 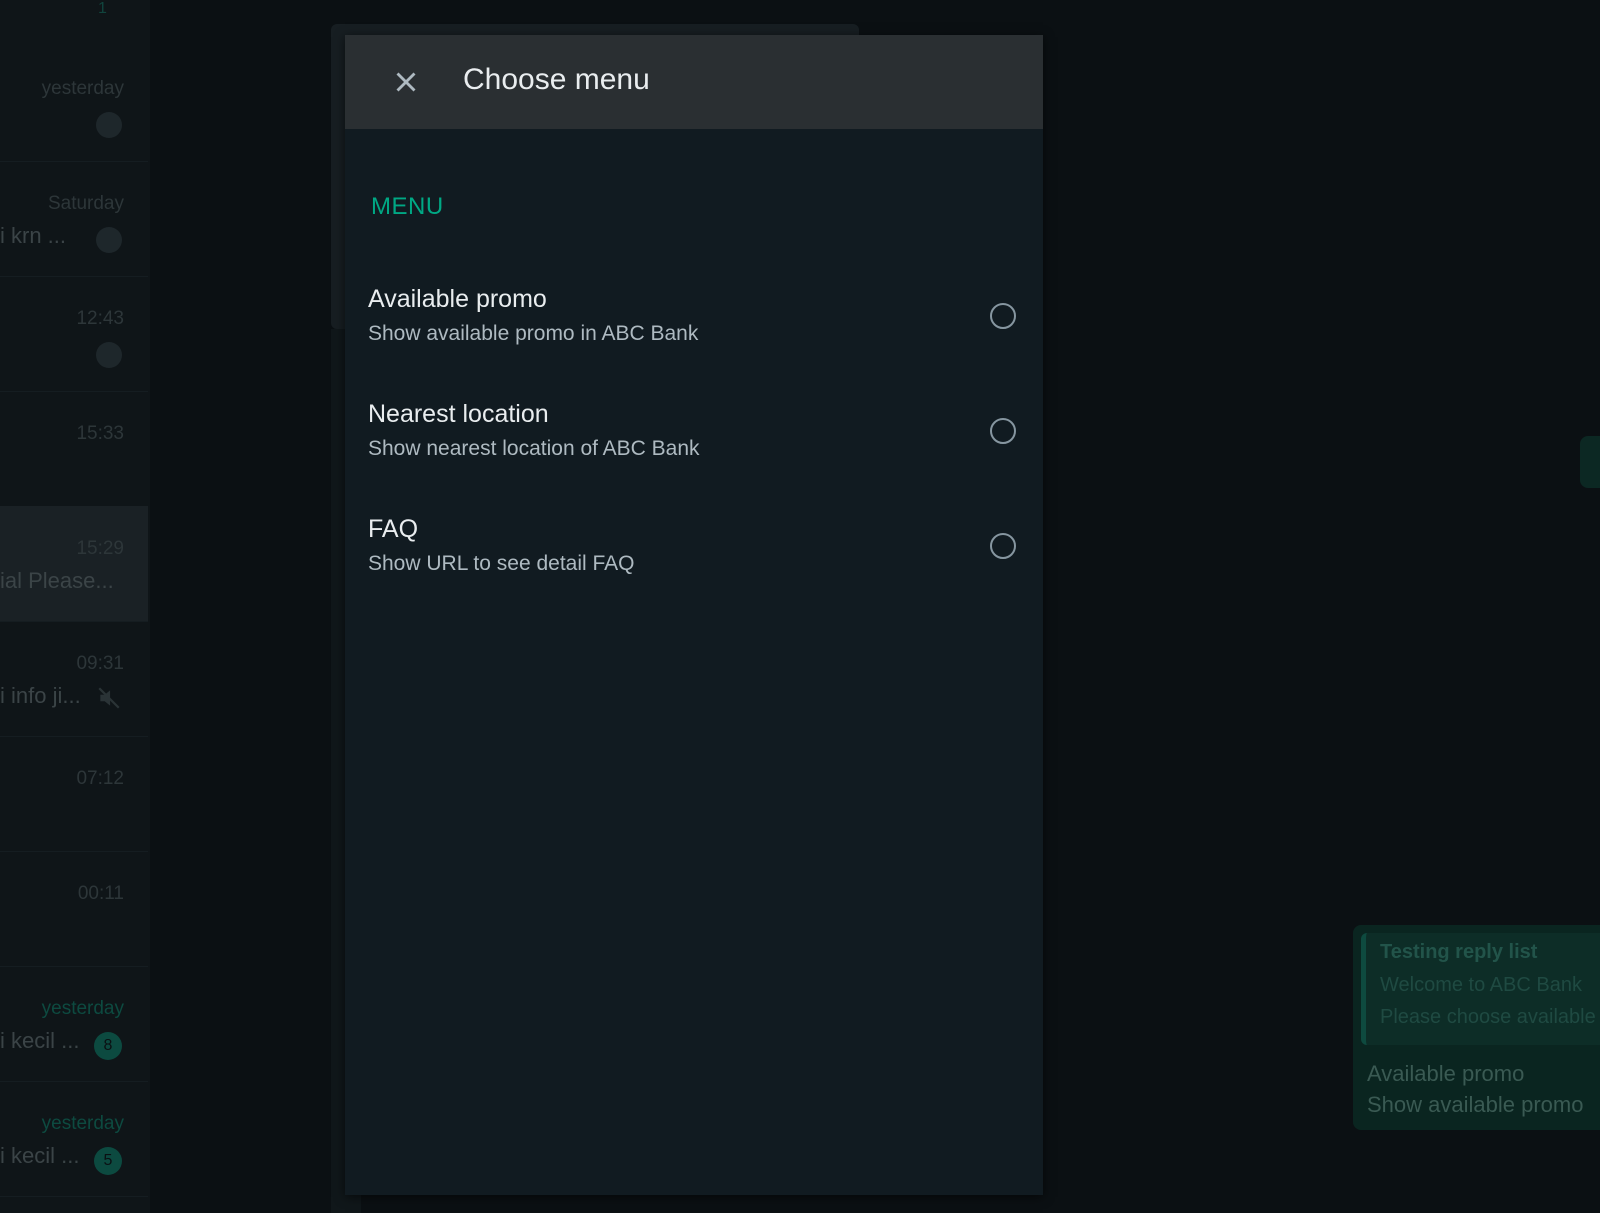 What do you see at coordinates (501, 563) in the screenshot?
I see `option-description: Show URL to see detail FAQ` at bounding box center [501, 563].